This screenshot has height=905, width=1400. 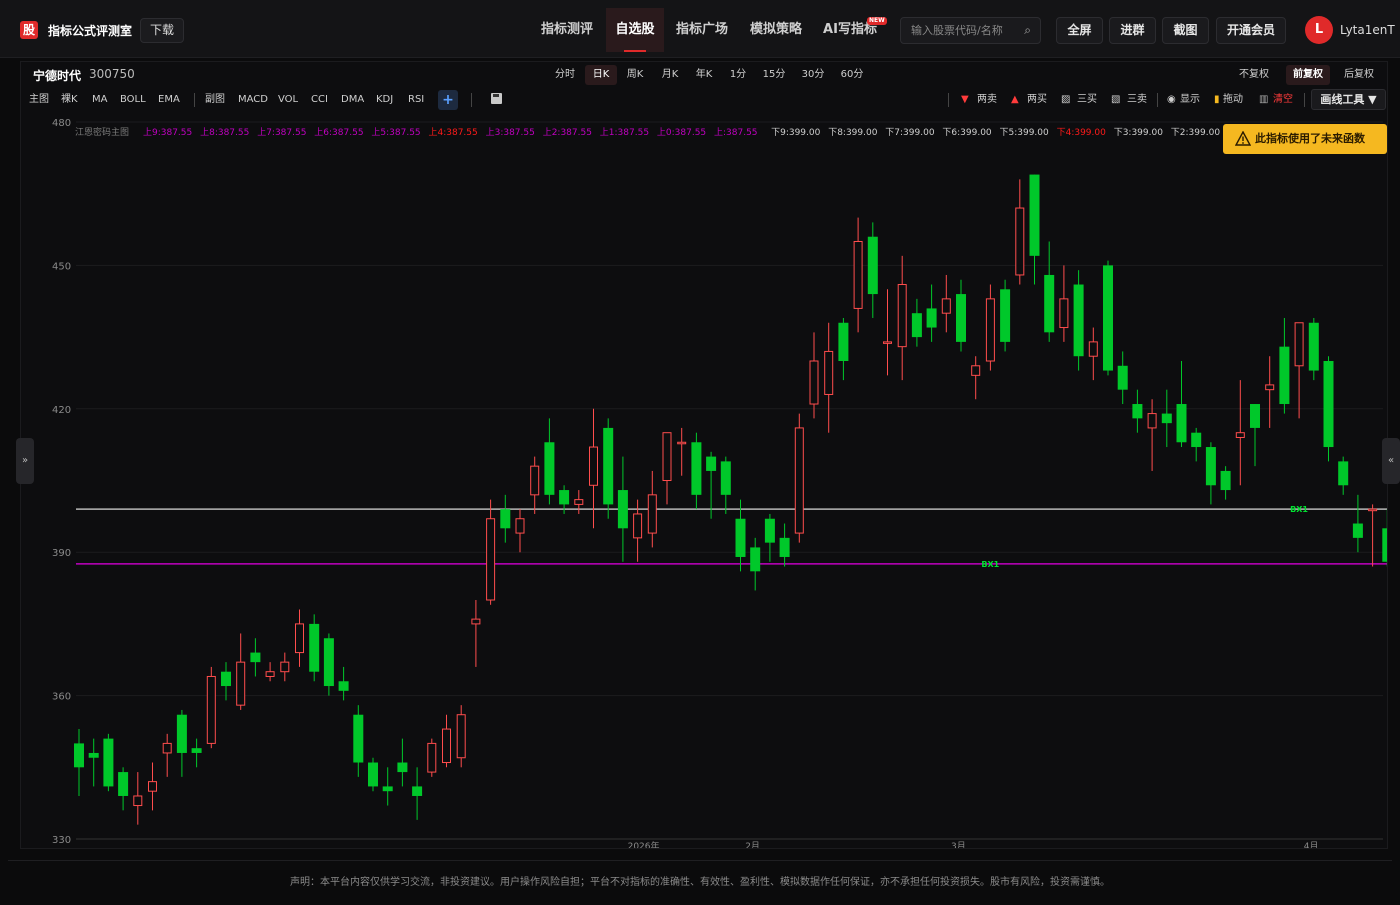 I want to click on x-tick-label: 4月, so click(x=1311, y=844).